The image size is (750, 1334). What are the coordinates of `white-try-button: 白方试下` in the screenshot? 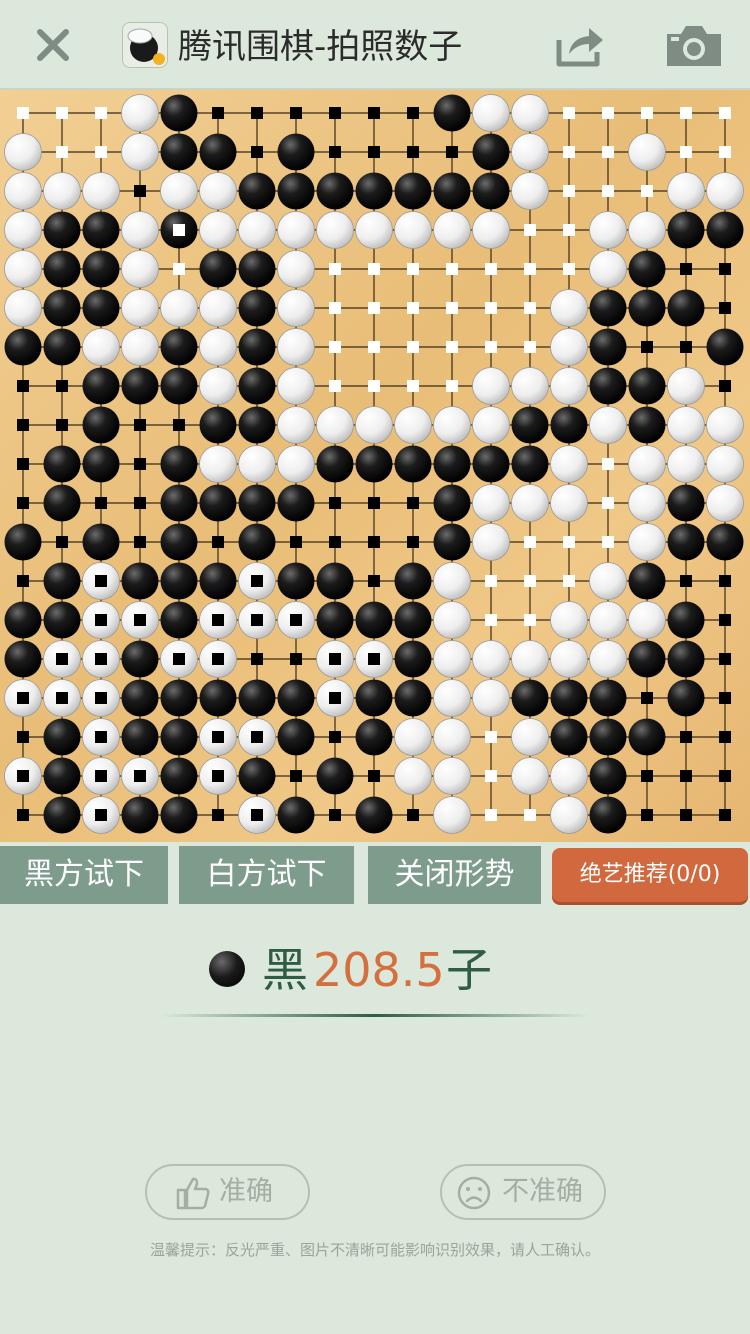 It's located at (266, 875).